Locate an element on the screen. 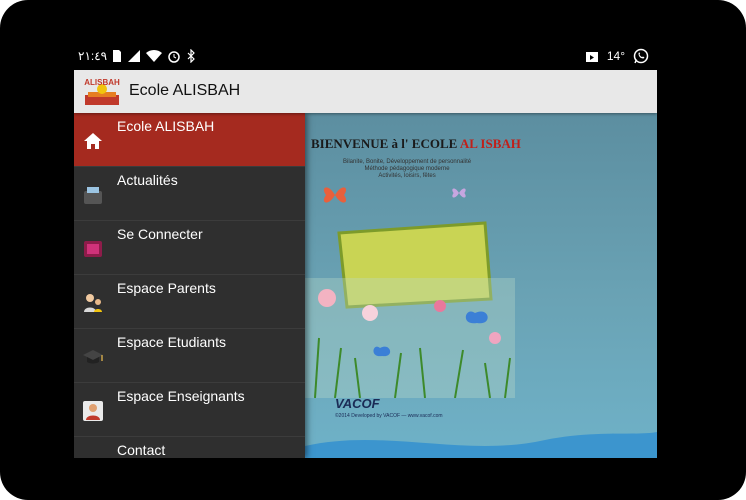  clock: ٢١:٤٩ is located at coordinates (93, 56).